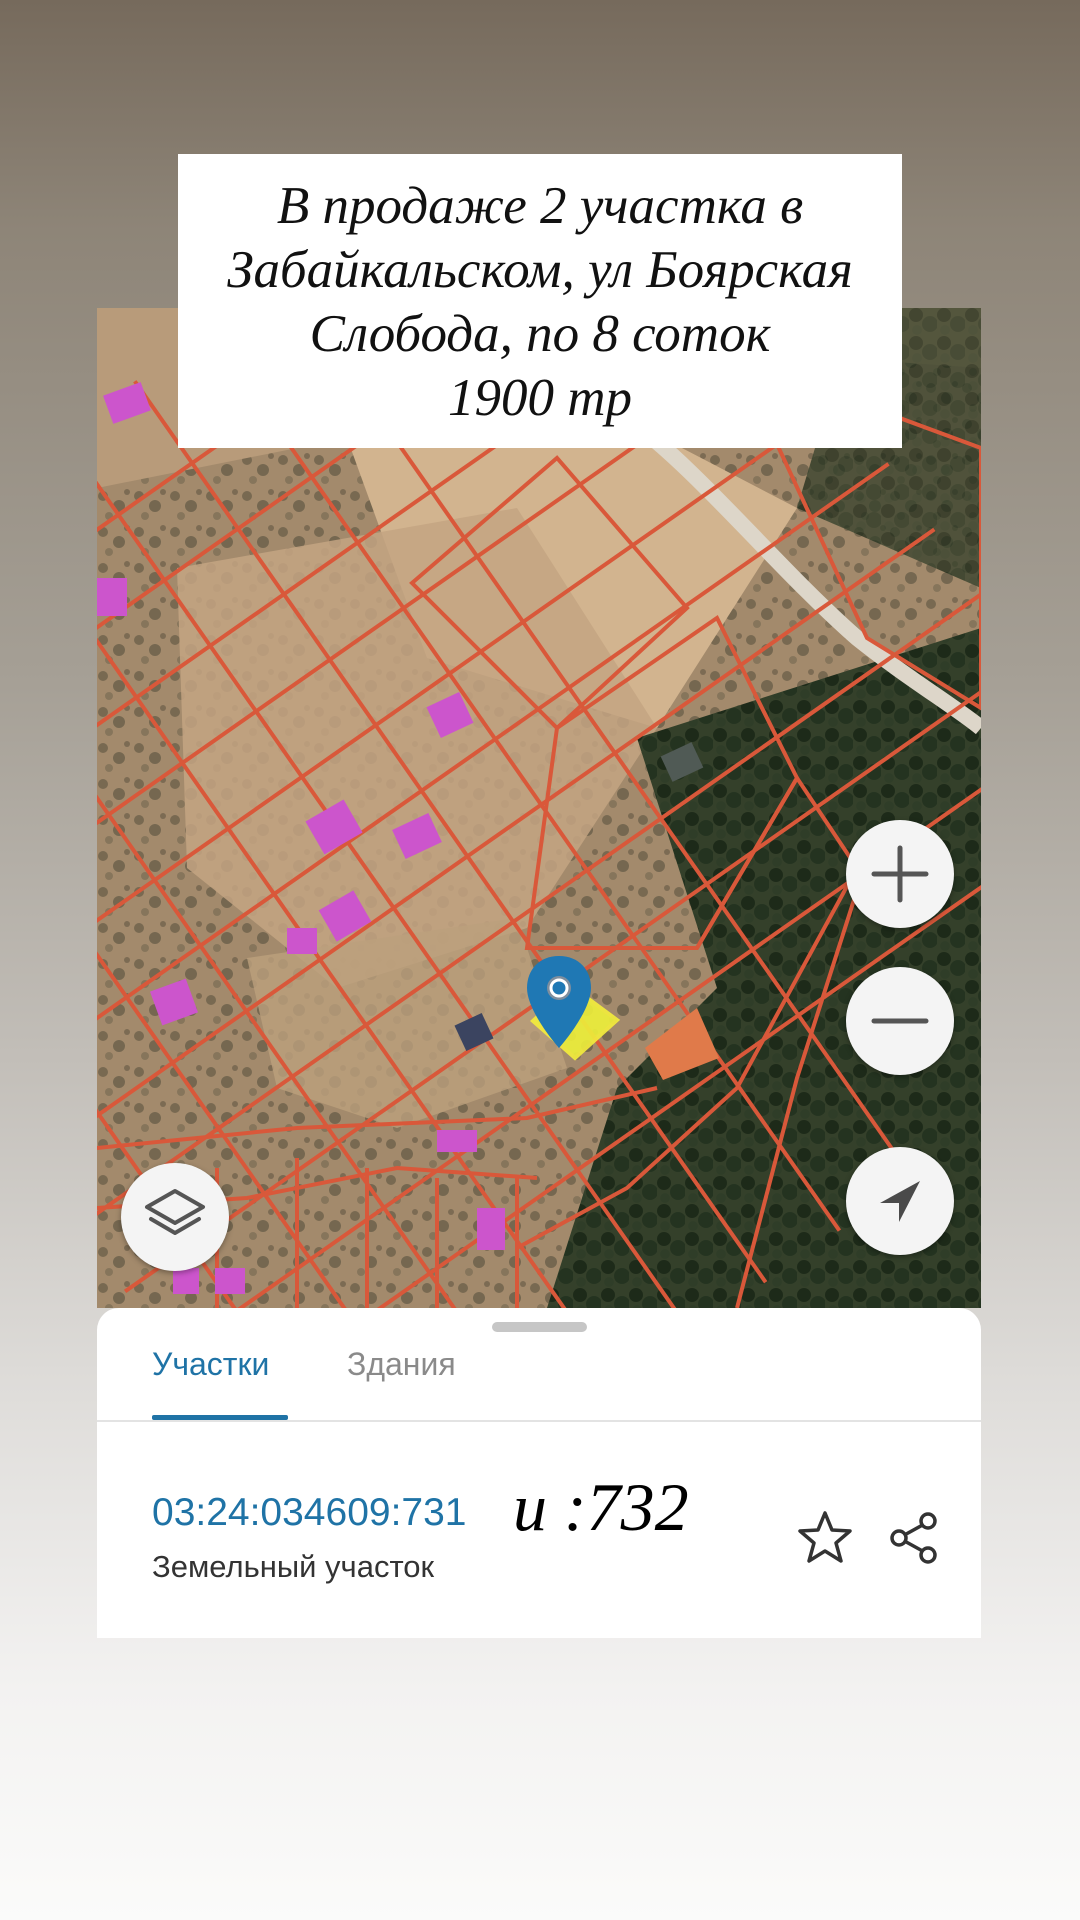 Image resolution: width=1080 pixels, height=1920 pixels. Describe the element at coordinates (540, 398) in the screenshot. I see `caption-line: 1900 тр` at that location.